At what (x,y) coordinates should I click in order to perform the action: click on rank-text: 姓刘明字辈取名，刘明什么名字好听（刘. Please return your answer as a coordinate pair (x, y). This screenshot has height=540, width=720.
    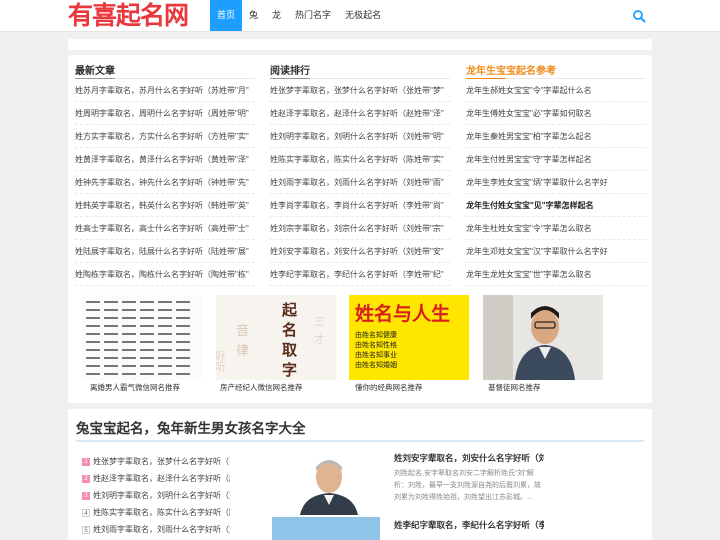
    Looking at the image, I should click on (161, 495).